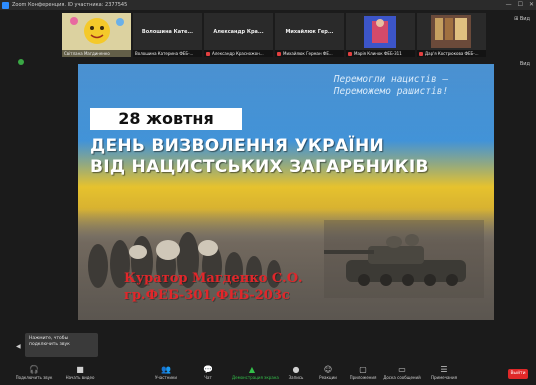 This screenshot has height=385, width=536. Describe the element at coordinates (404, 259) in the screenshot. I see `tank-illustration` at that location.